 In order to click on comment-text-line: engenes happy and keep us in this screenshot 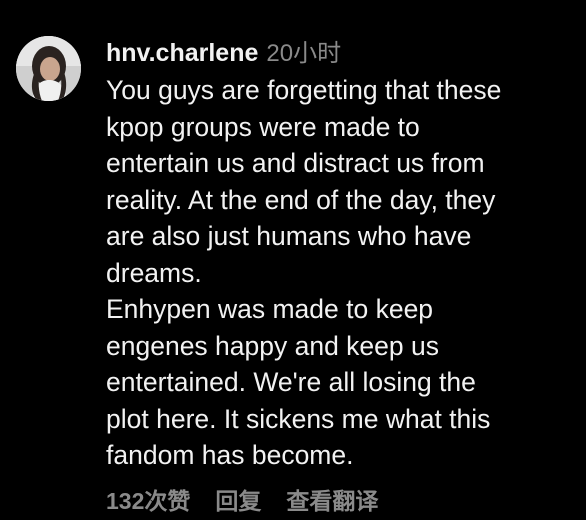, I will do `click(272, 345)`.